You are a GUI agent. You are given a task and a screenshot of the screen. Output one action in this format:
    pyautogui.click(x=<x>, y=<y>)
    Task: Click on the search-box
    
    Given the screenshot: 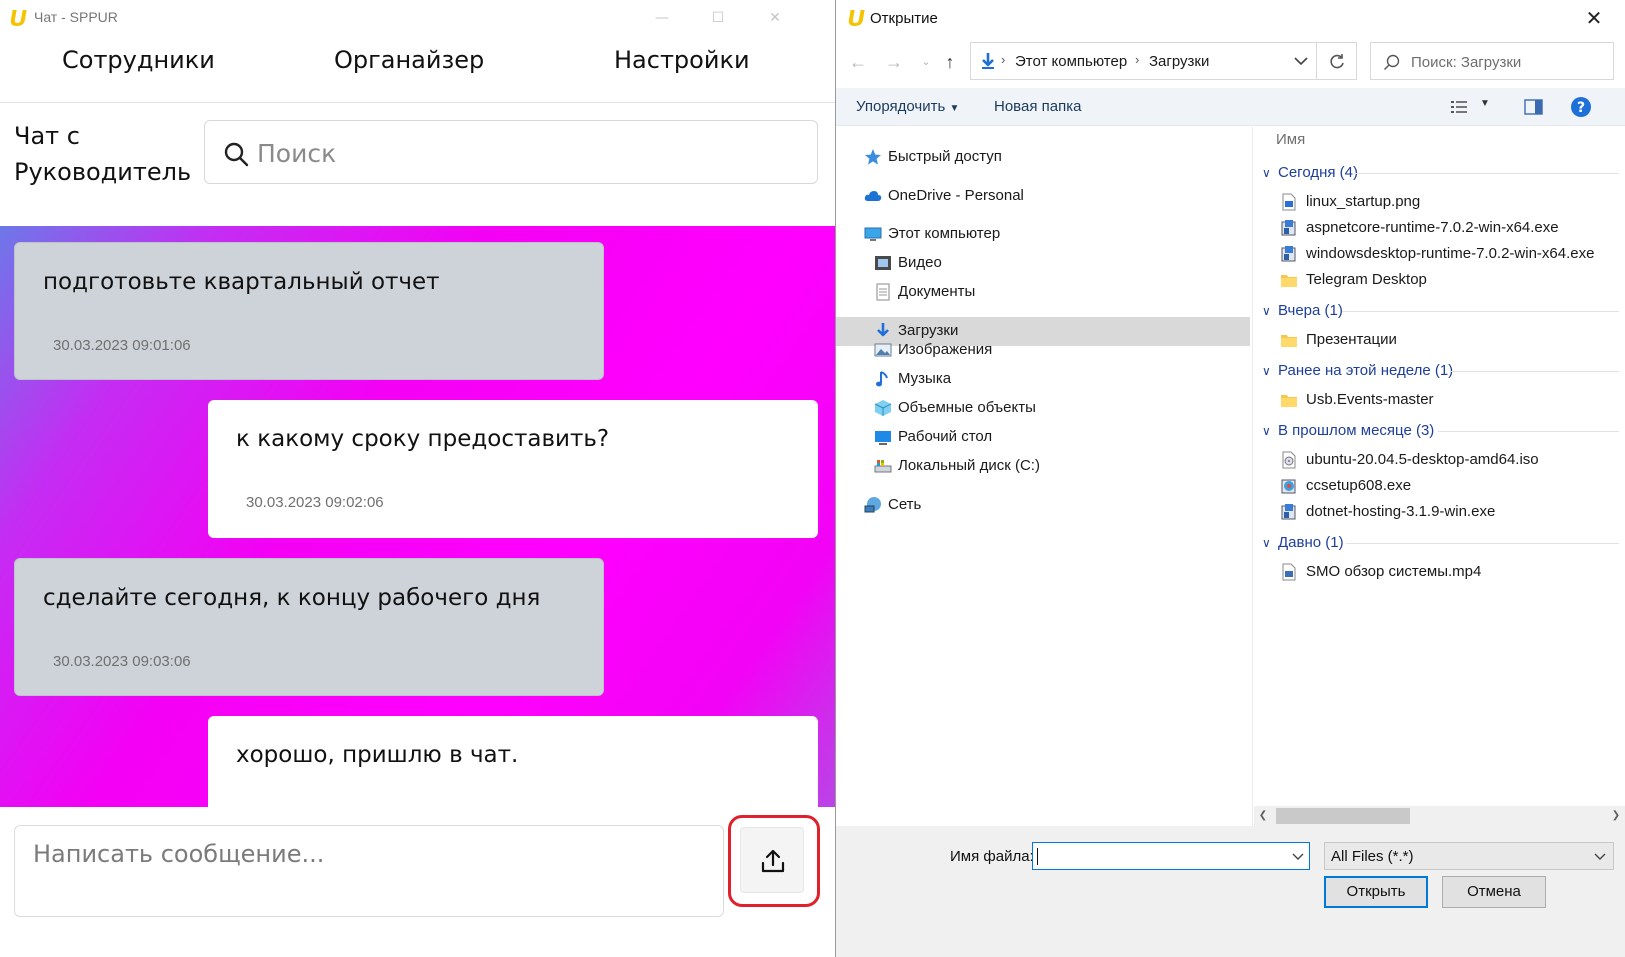 What is the action you would take?
    pyautogui.click(x=511, y=152)
    